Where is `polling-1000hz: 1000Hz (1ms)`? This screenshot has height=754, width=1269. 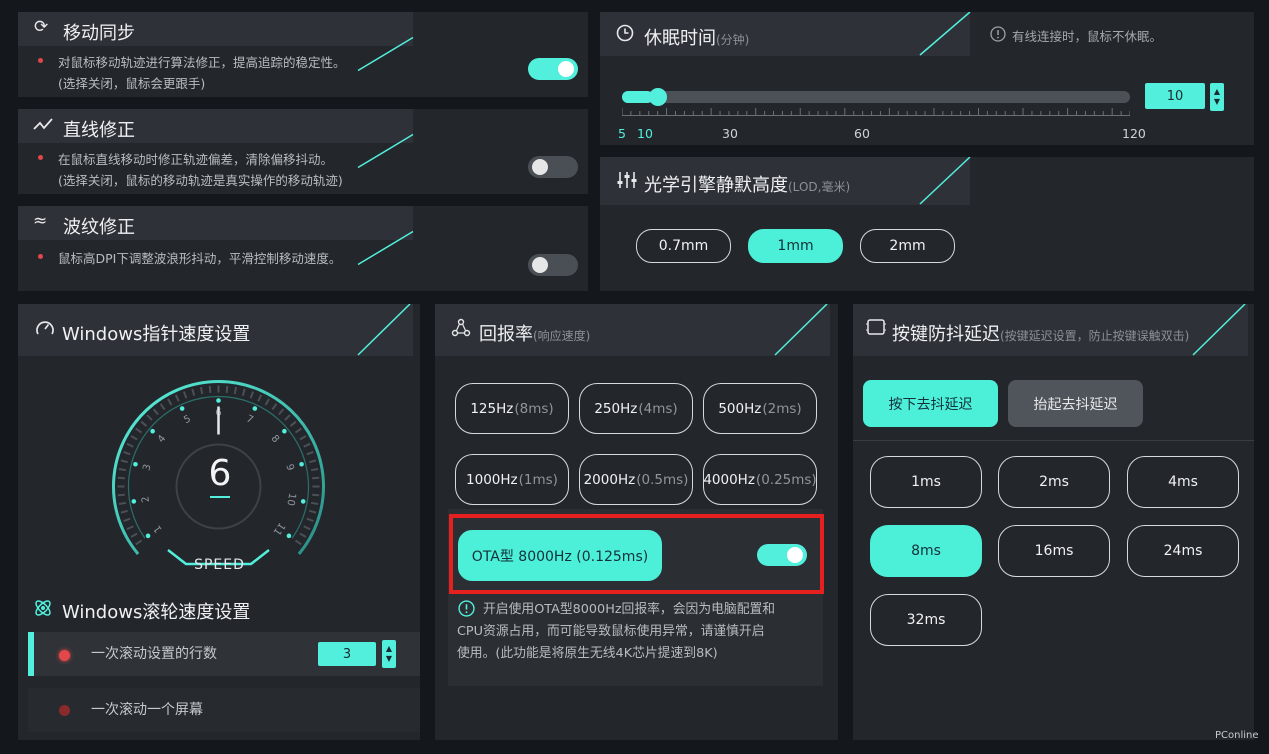 polling-1000hz: 1000Hz (1ms) is located at coordinates (512, 479).